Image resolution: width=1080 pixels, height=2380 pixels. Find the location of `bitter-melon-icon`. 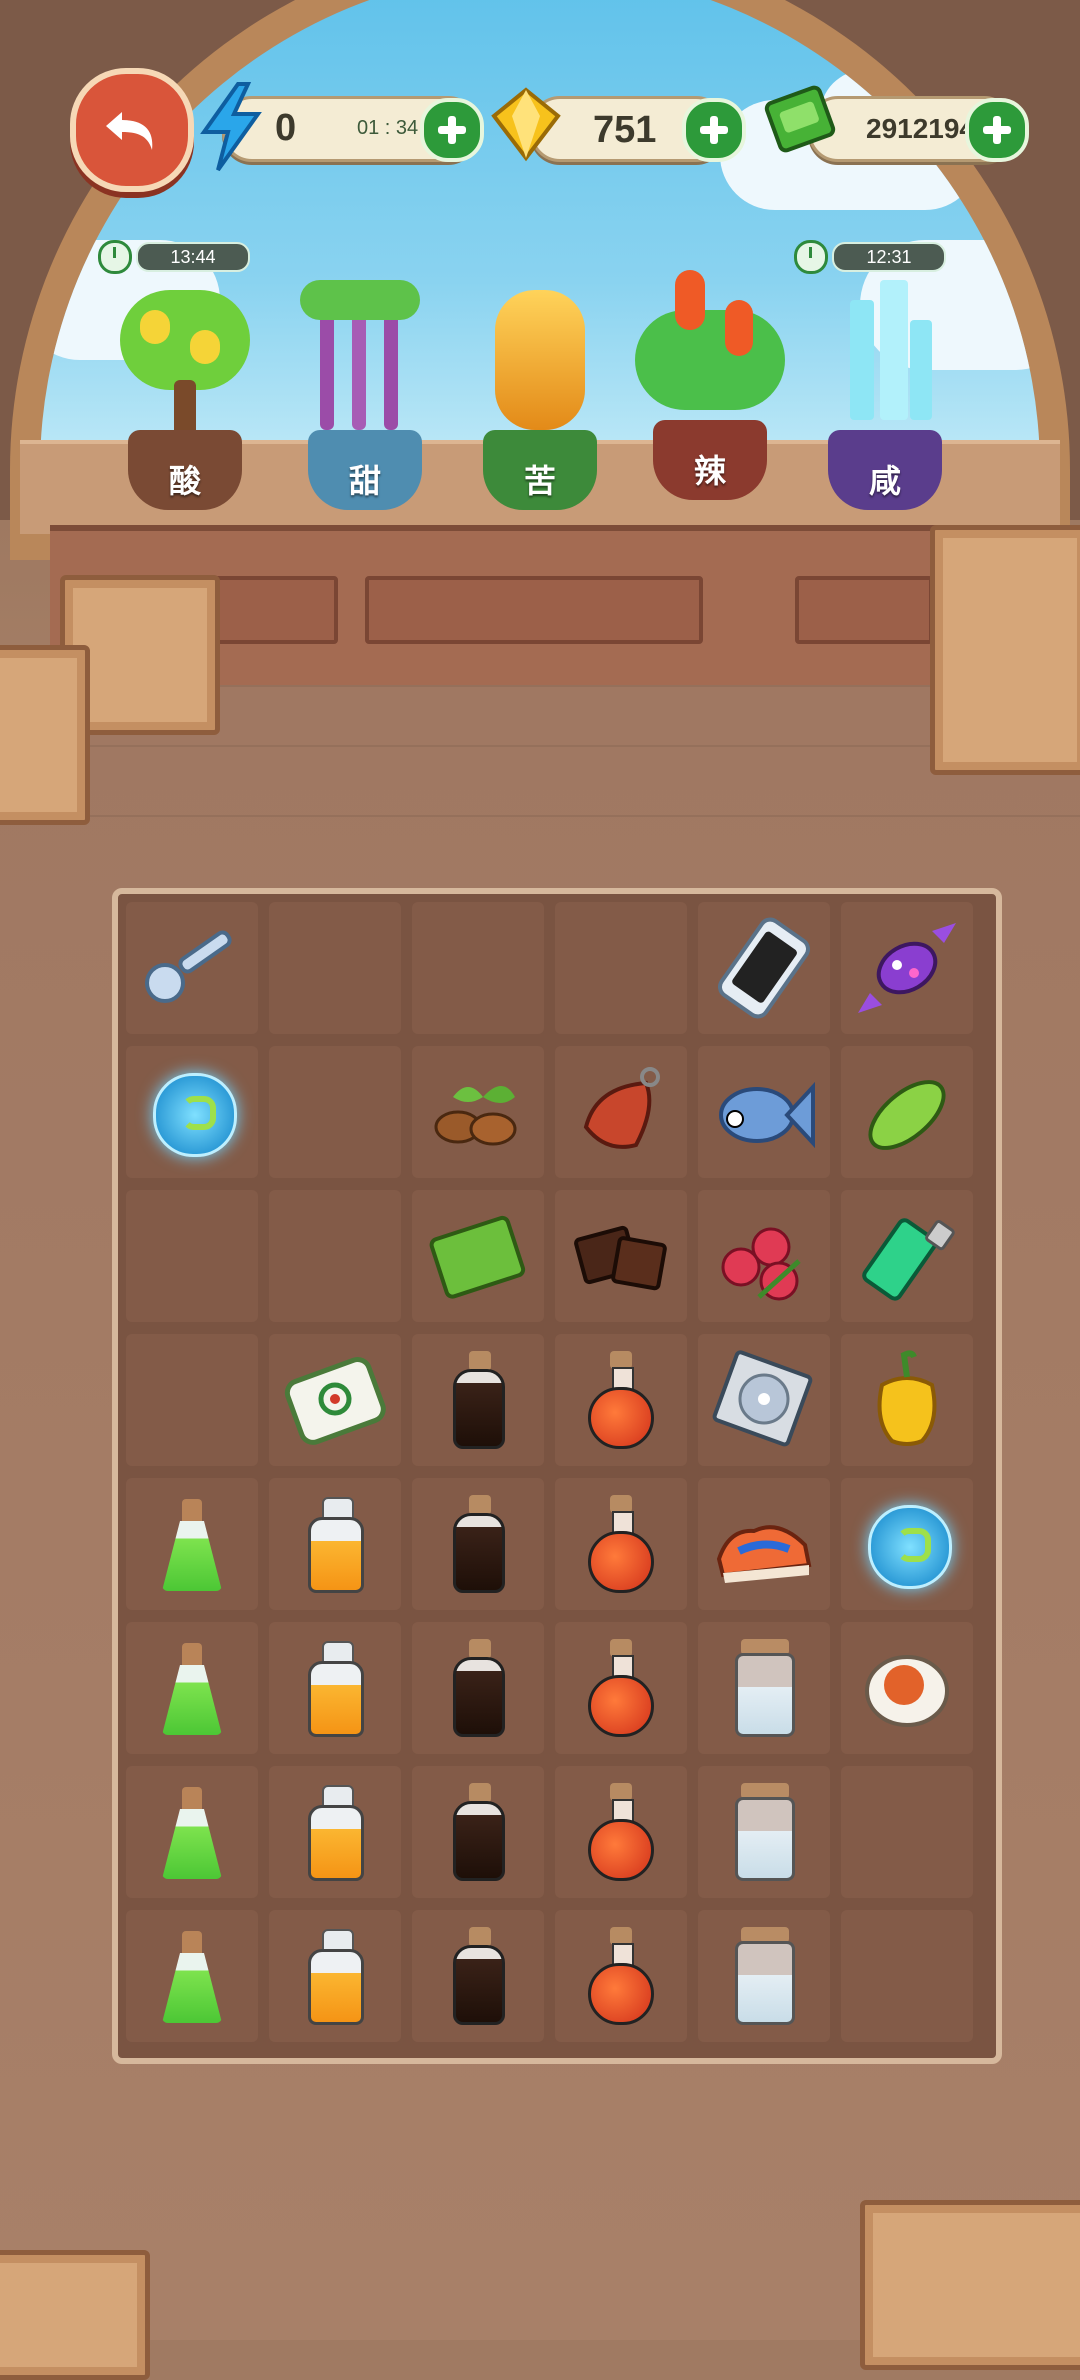

bitter-melon-icon is located at coordinates (907, 1112).